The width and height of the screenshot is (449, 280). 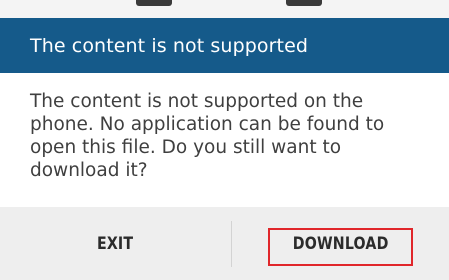 I want to click on download-button-highlight, so click(x=340, y=247).